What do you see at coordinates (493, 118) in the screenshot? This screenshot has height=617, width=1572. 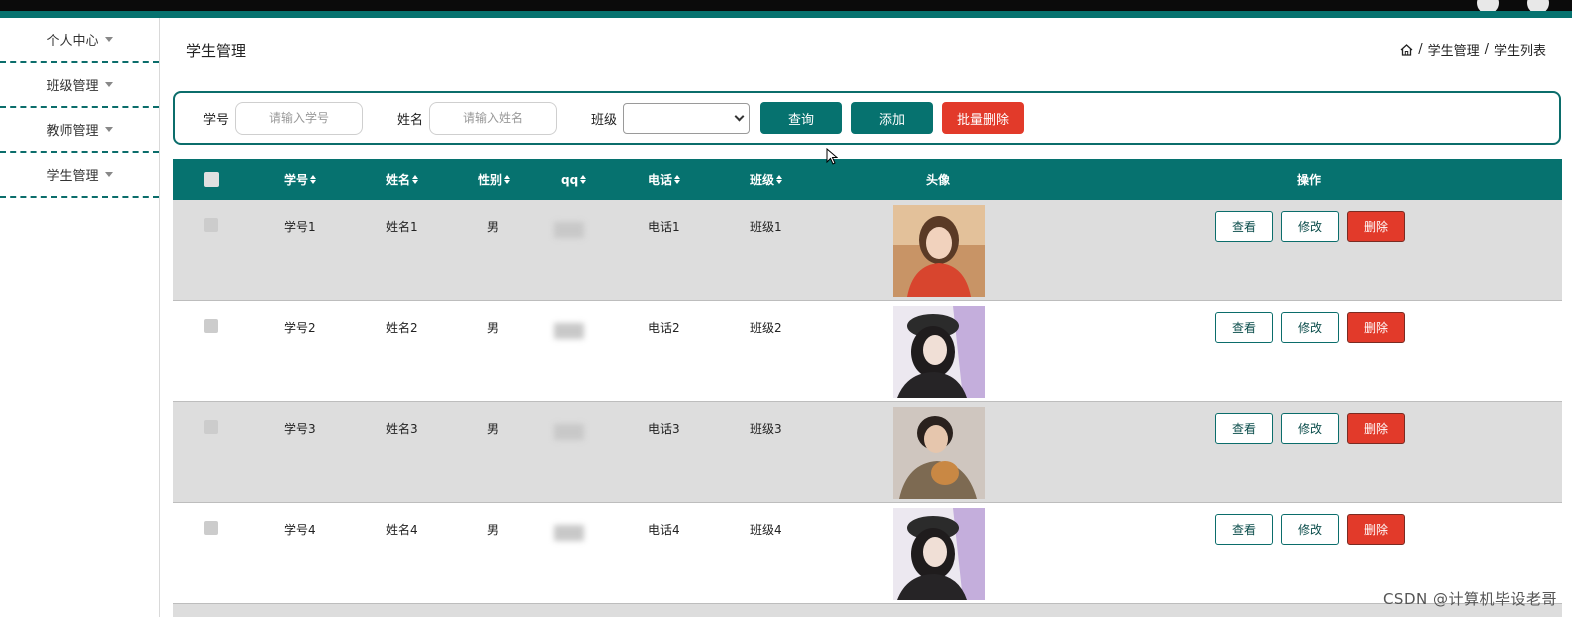 I see `name-input` at bounding box center [493, 118].